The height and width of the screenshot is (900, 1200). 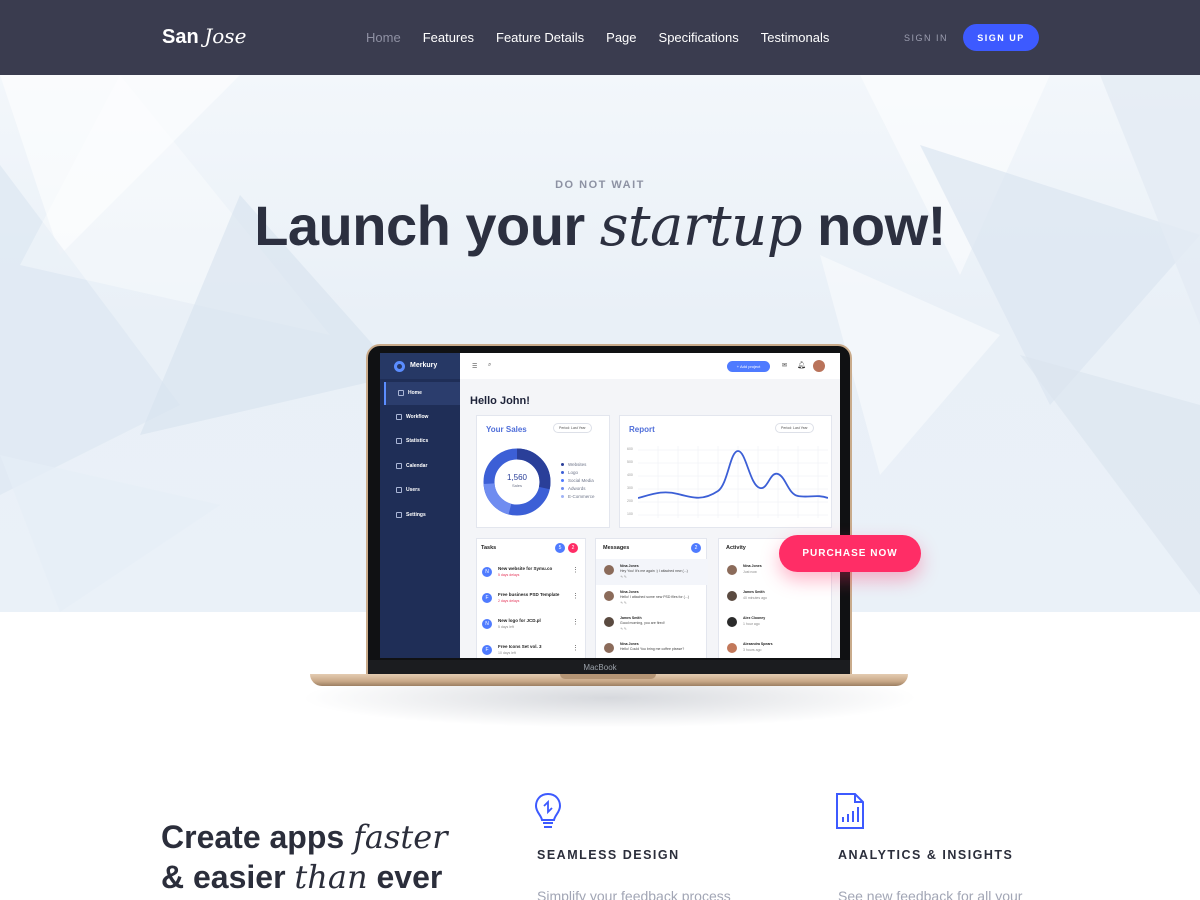 I want to click on legend-websites: Websites, so click(x=573, y=464).